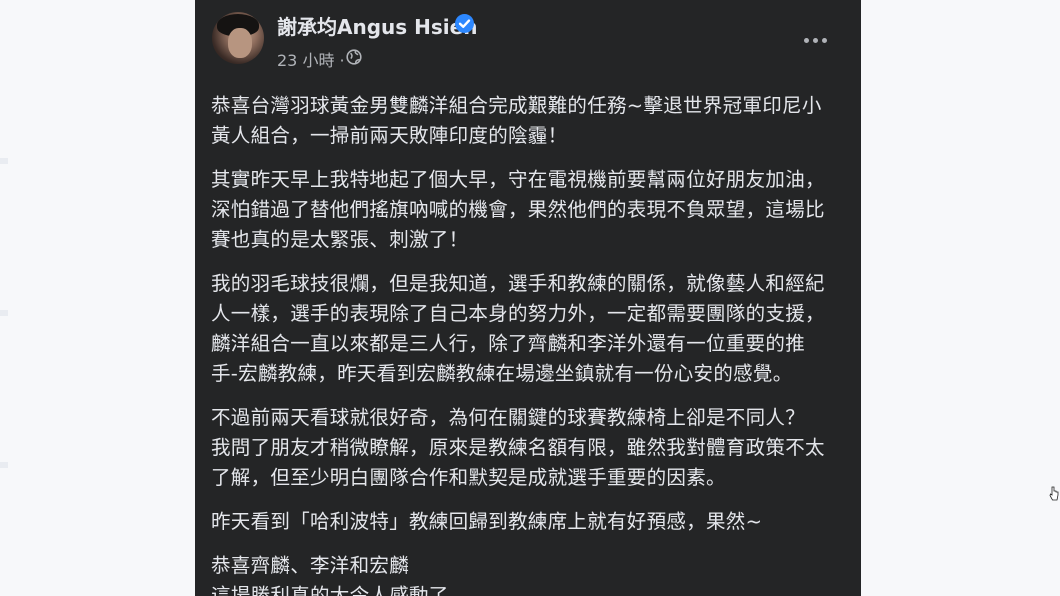  I want to click on post-text-line: 我的羽毛球技很爛，但是我知道，選手和教練的關係，就像藝人和經紀, so click(518, 283).